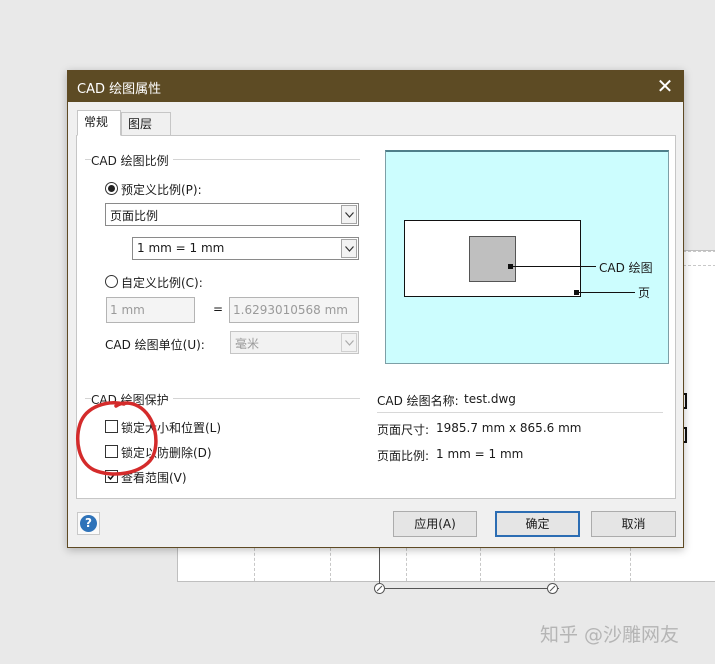 The image size is (715, 664). Describe the element at coordinates (490, 399) in the screenshot. I see `cad-name-value: test.dwg` at that location.